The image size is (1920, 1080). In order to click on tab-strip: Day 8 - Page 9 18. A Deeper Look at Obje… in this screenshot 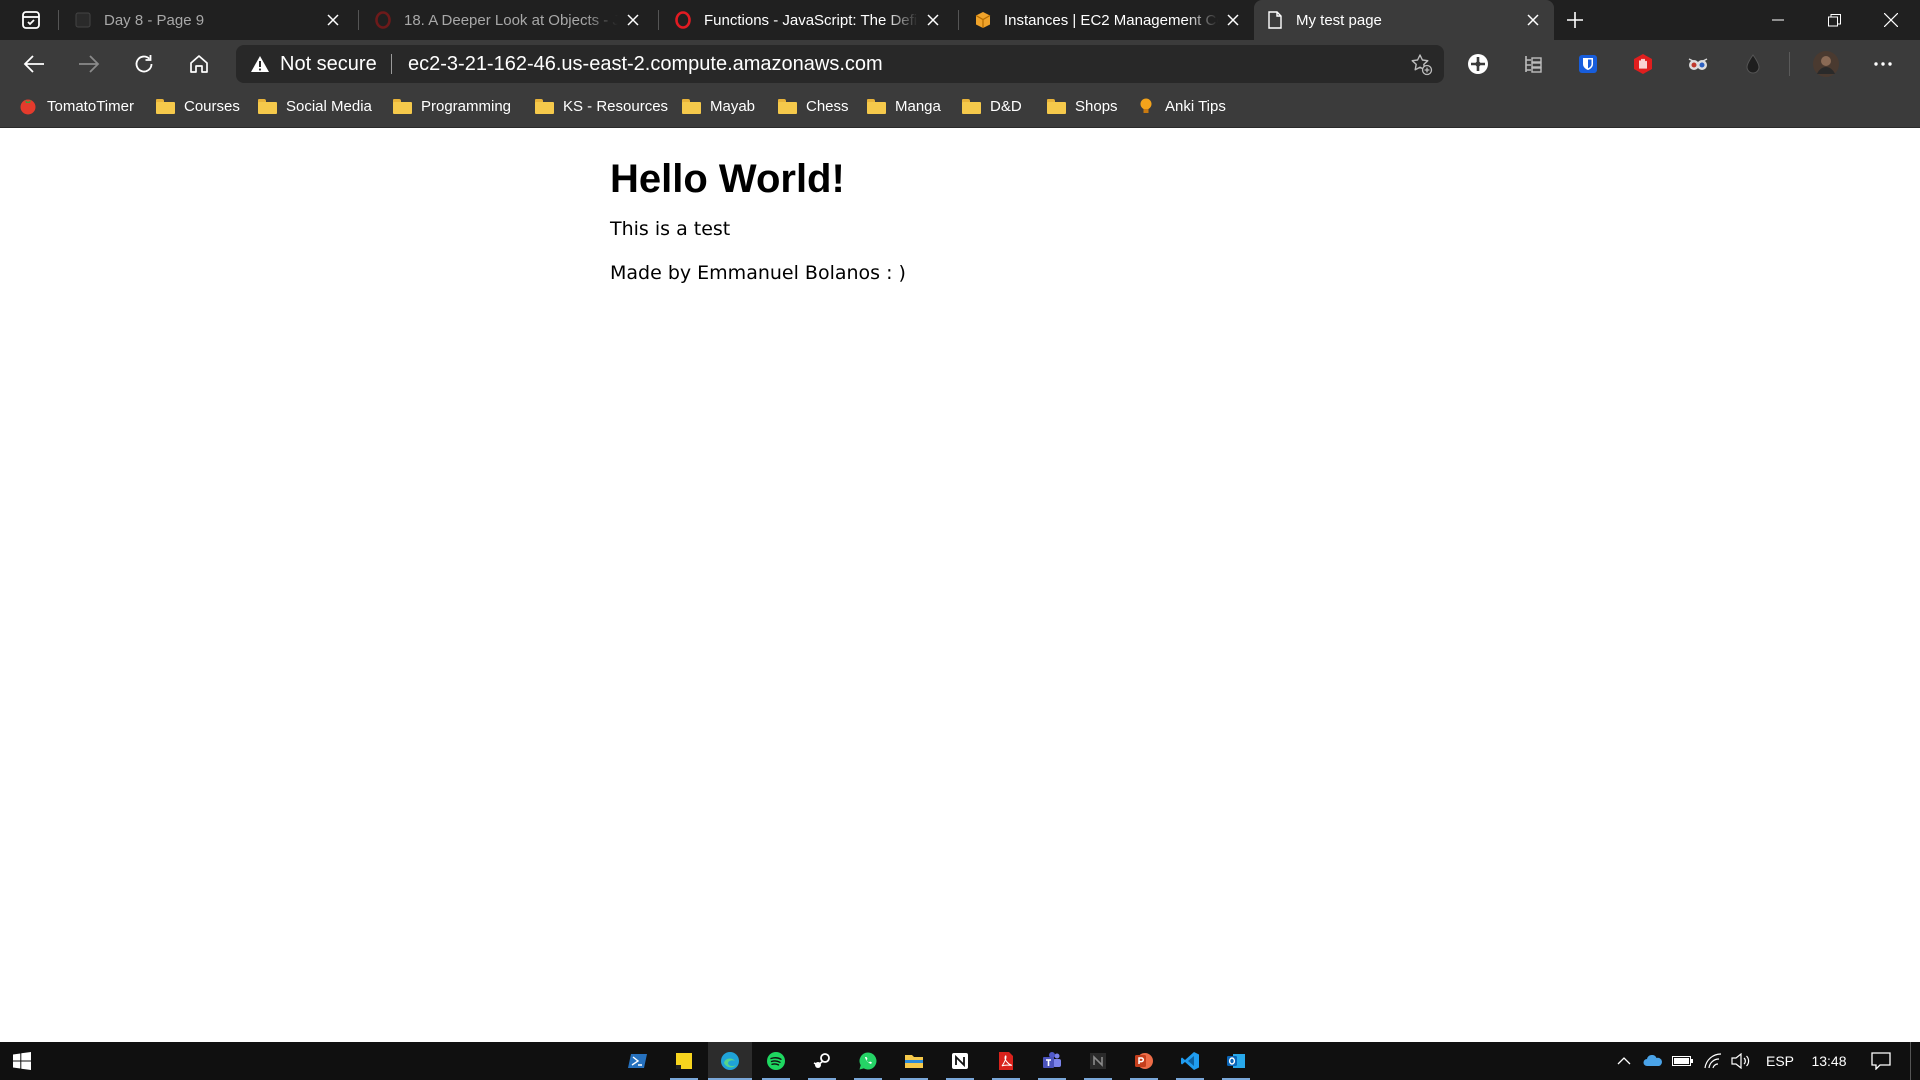, I will do `click(960, 20)`.